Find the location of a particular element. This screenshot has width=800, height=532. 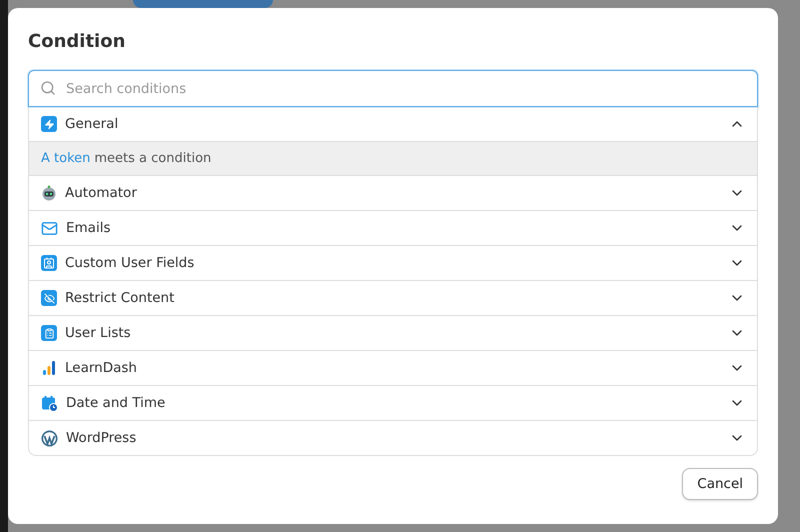

envelope-icon is located at coordinates (49, 228).